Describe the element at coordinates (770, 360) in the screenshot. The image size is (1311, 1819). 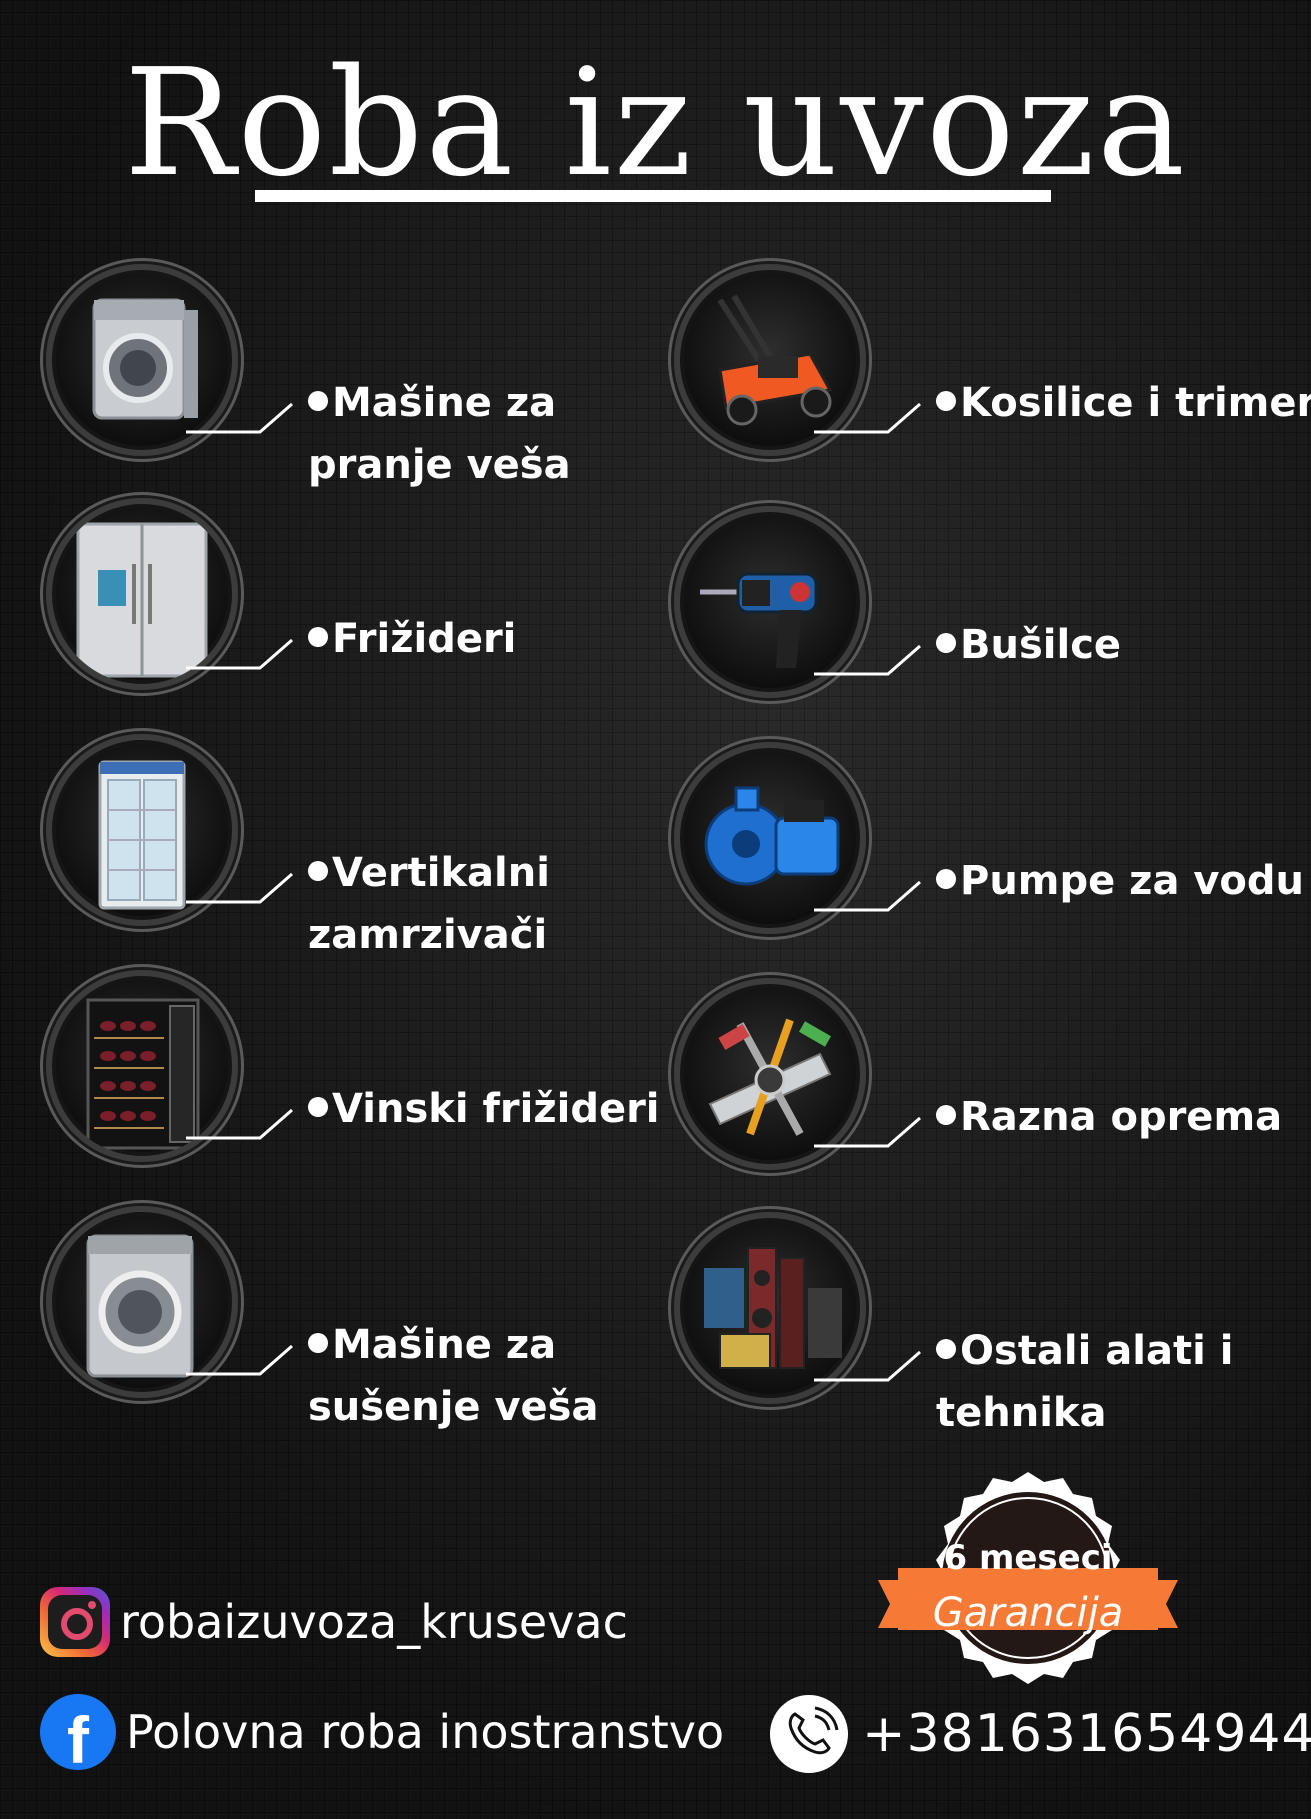
I see `lawn-mower-icon` at that location.